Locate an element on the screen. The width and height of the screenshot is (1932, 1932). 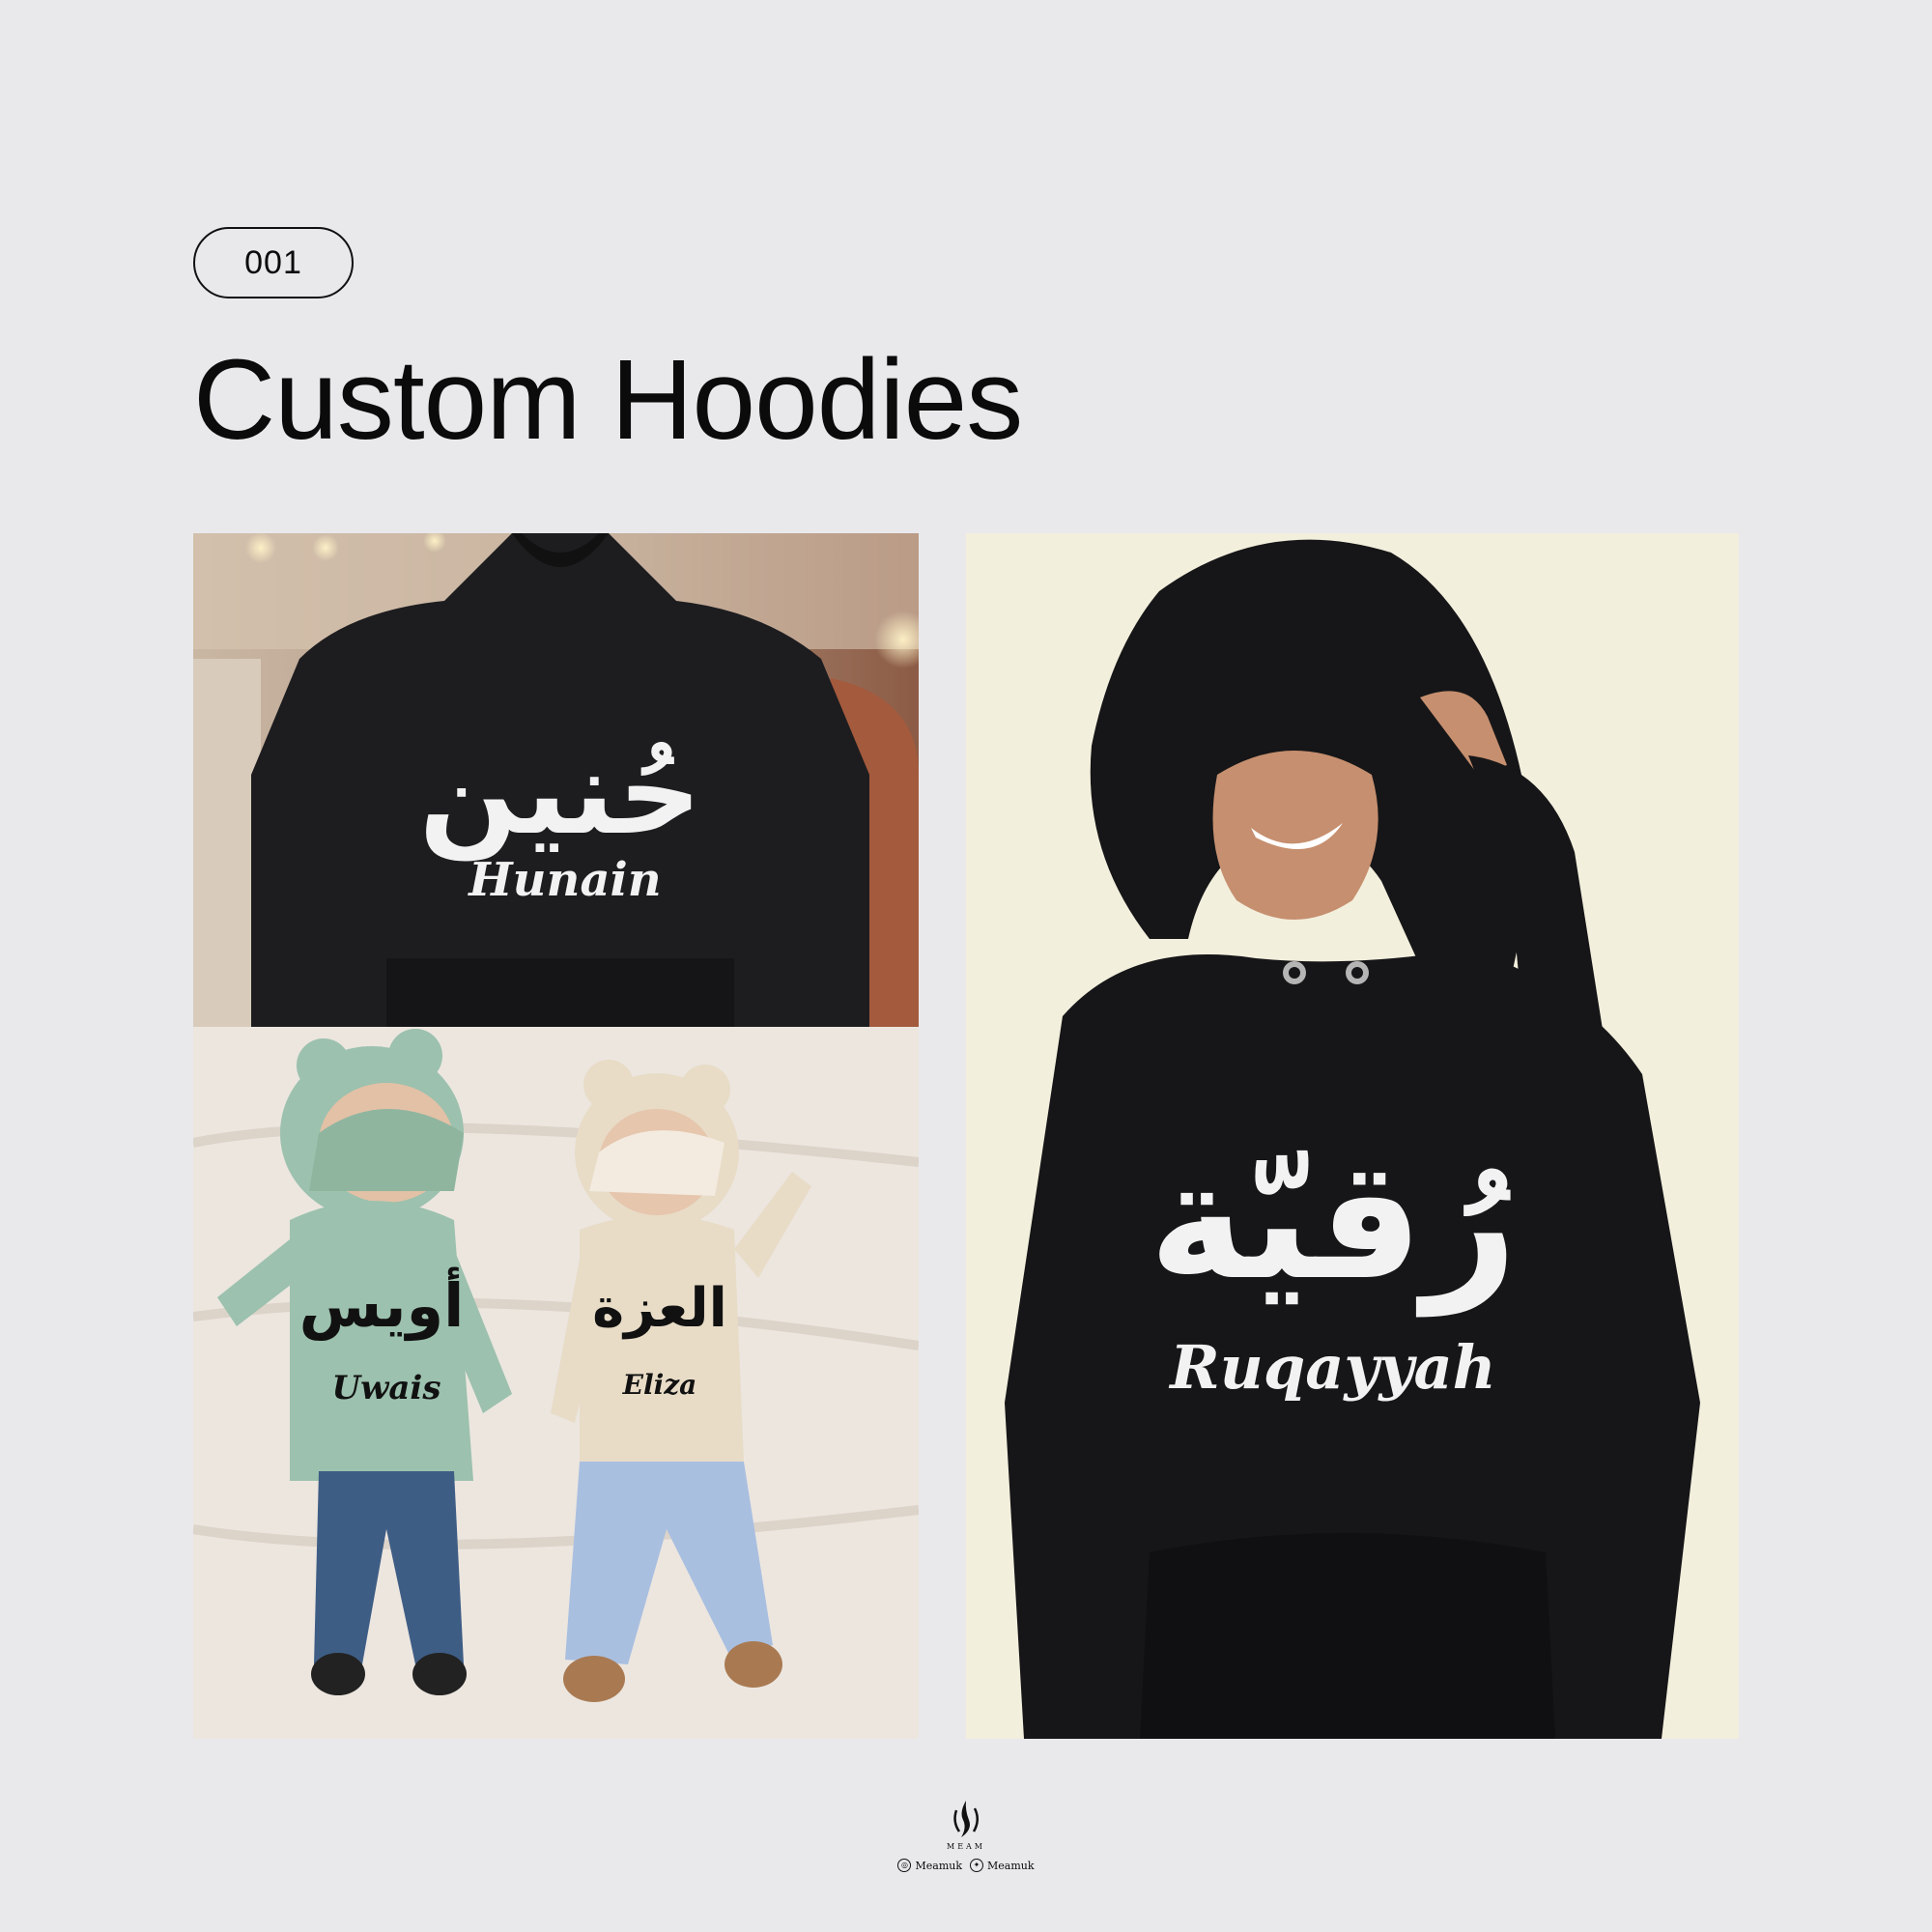
eliza-arabic-print: العزة is located at coordinates (659, 1308).